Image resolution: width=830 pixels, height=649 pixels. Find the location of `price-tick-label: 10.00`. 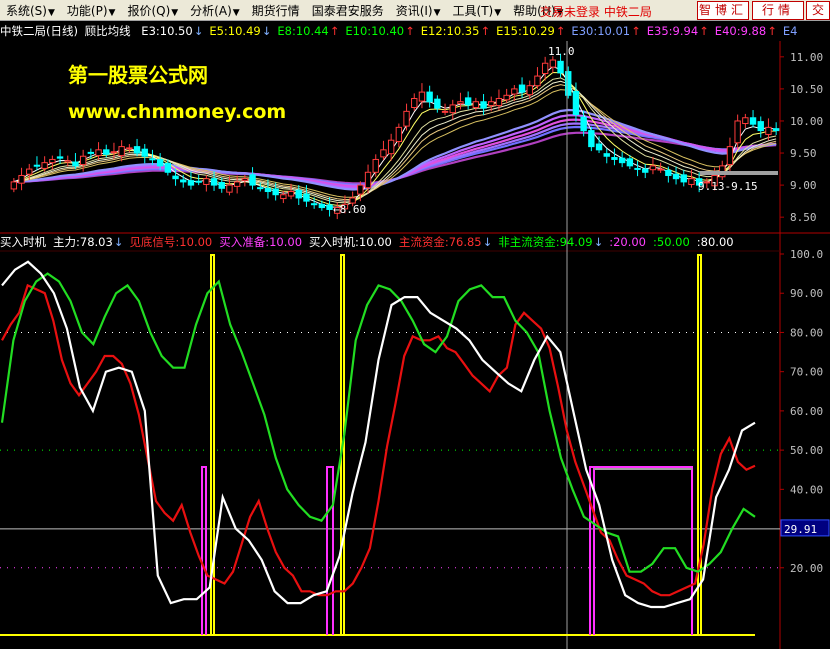

price-tick-label: 10.00 is located at coordinates (806, 121).